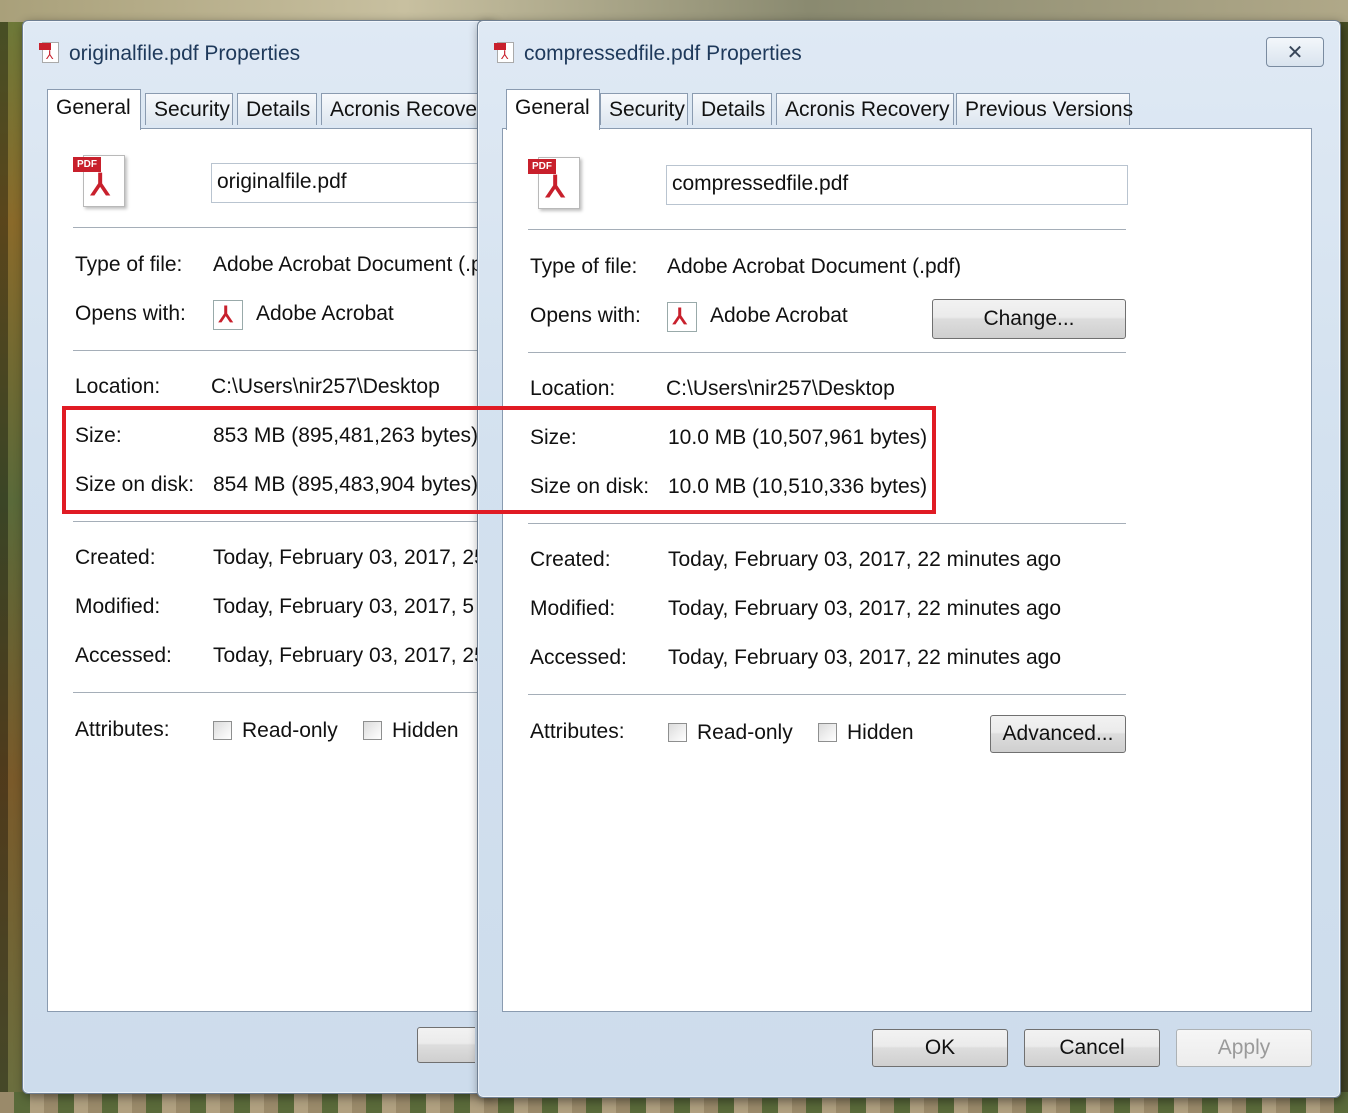 The height and width of the screenshot is (1113, 1348). Describe the element at coordinates (345, 606) in the screenshot. I see `modified-value: Today, February 03, 2017, 5 h` at that location.